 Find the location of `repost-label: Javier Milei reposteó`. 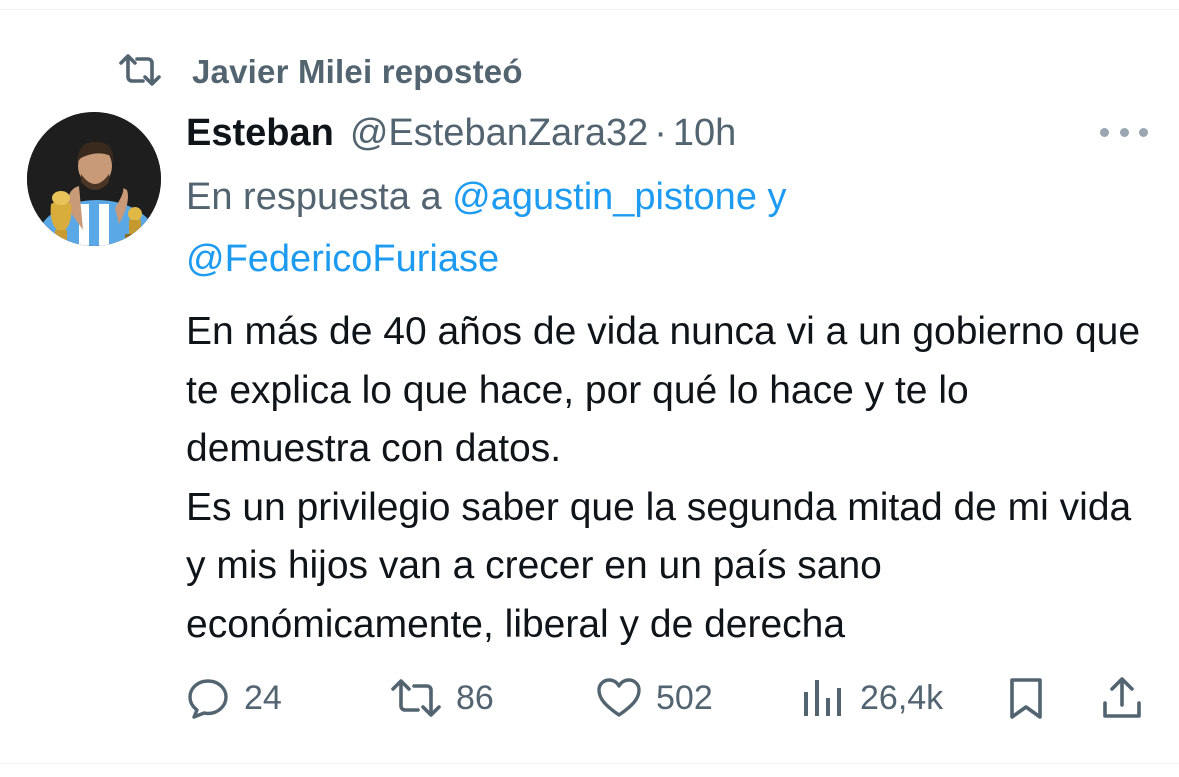

repost-label: Javier Milei reposteó is located at coordinates (357, 71).